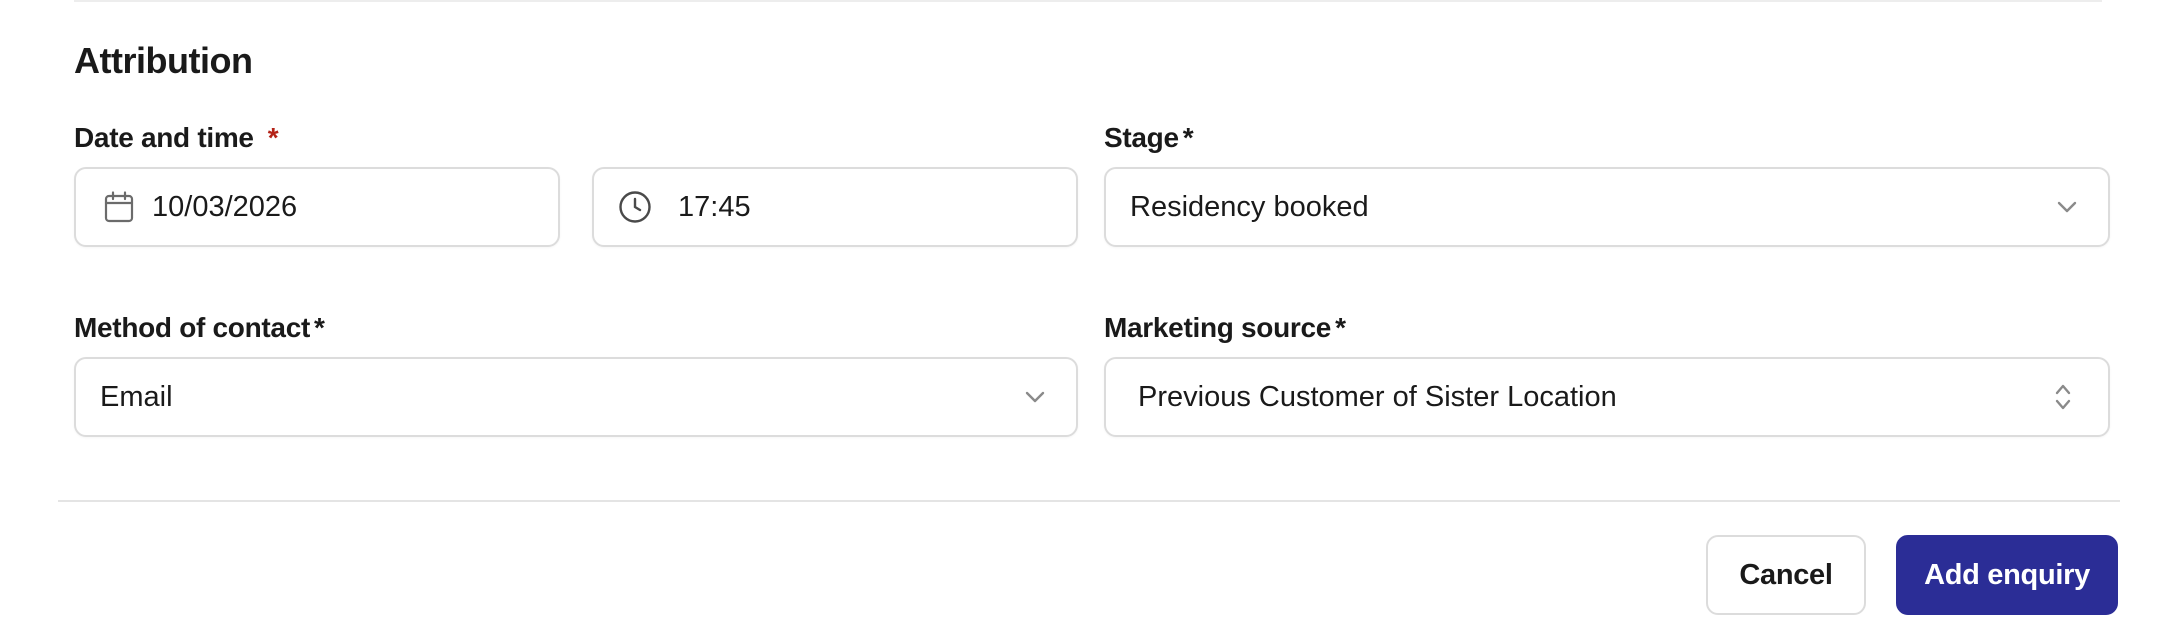  I want to click on stage-label-text: Stage, so click(1141, 137).